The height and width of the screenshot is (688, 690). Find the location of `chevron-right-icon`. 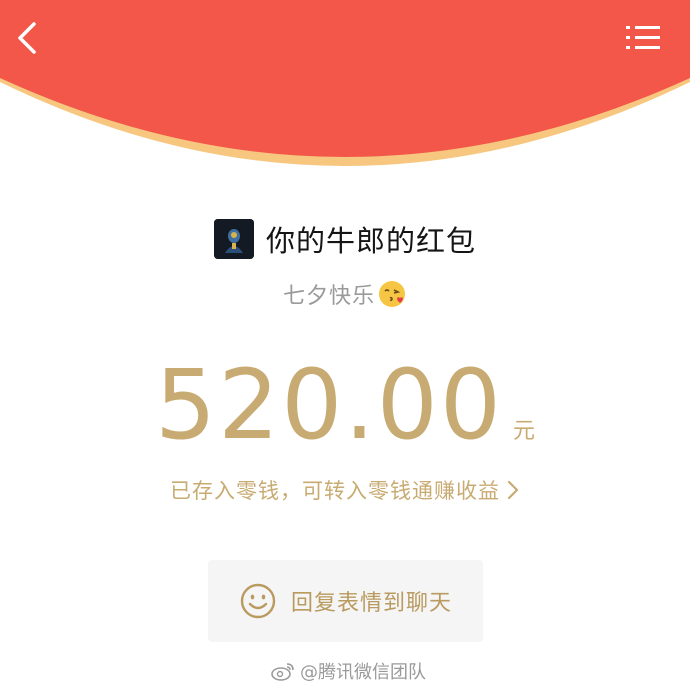

chevron-right-icon is located at coordinates (513, 490).